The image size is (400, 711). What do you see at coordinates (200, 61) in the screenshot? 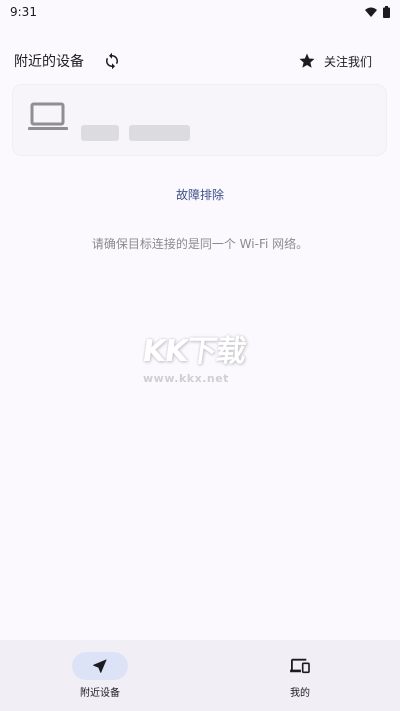
I see `app-bar: 附近的设备 关注我们` at bounding box center [200, 61].